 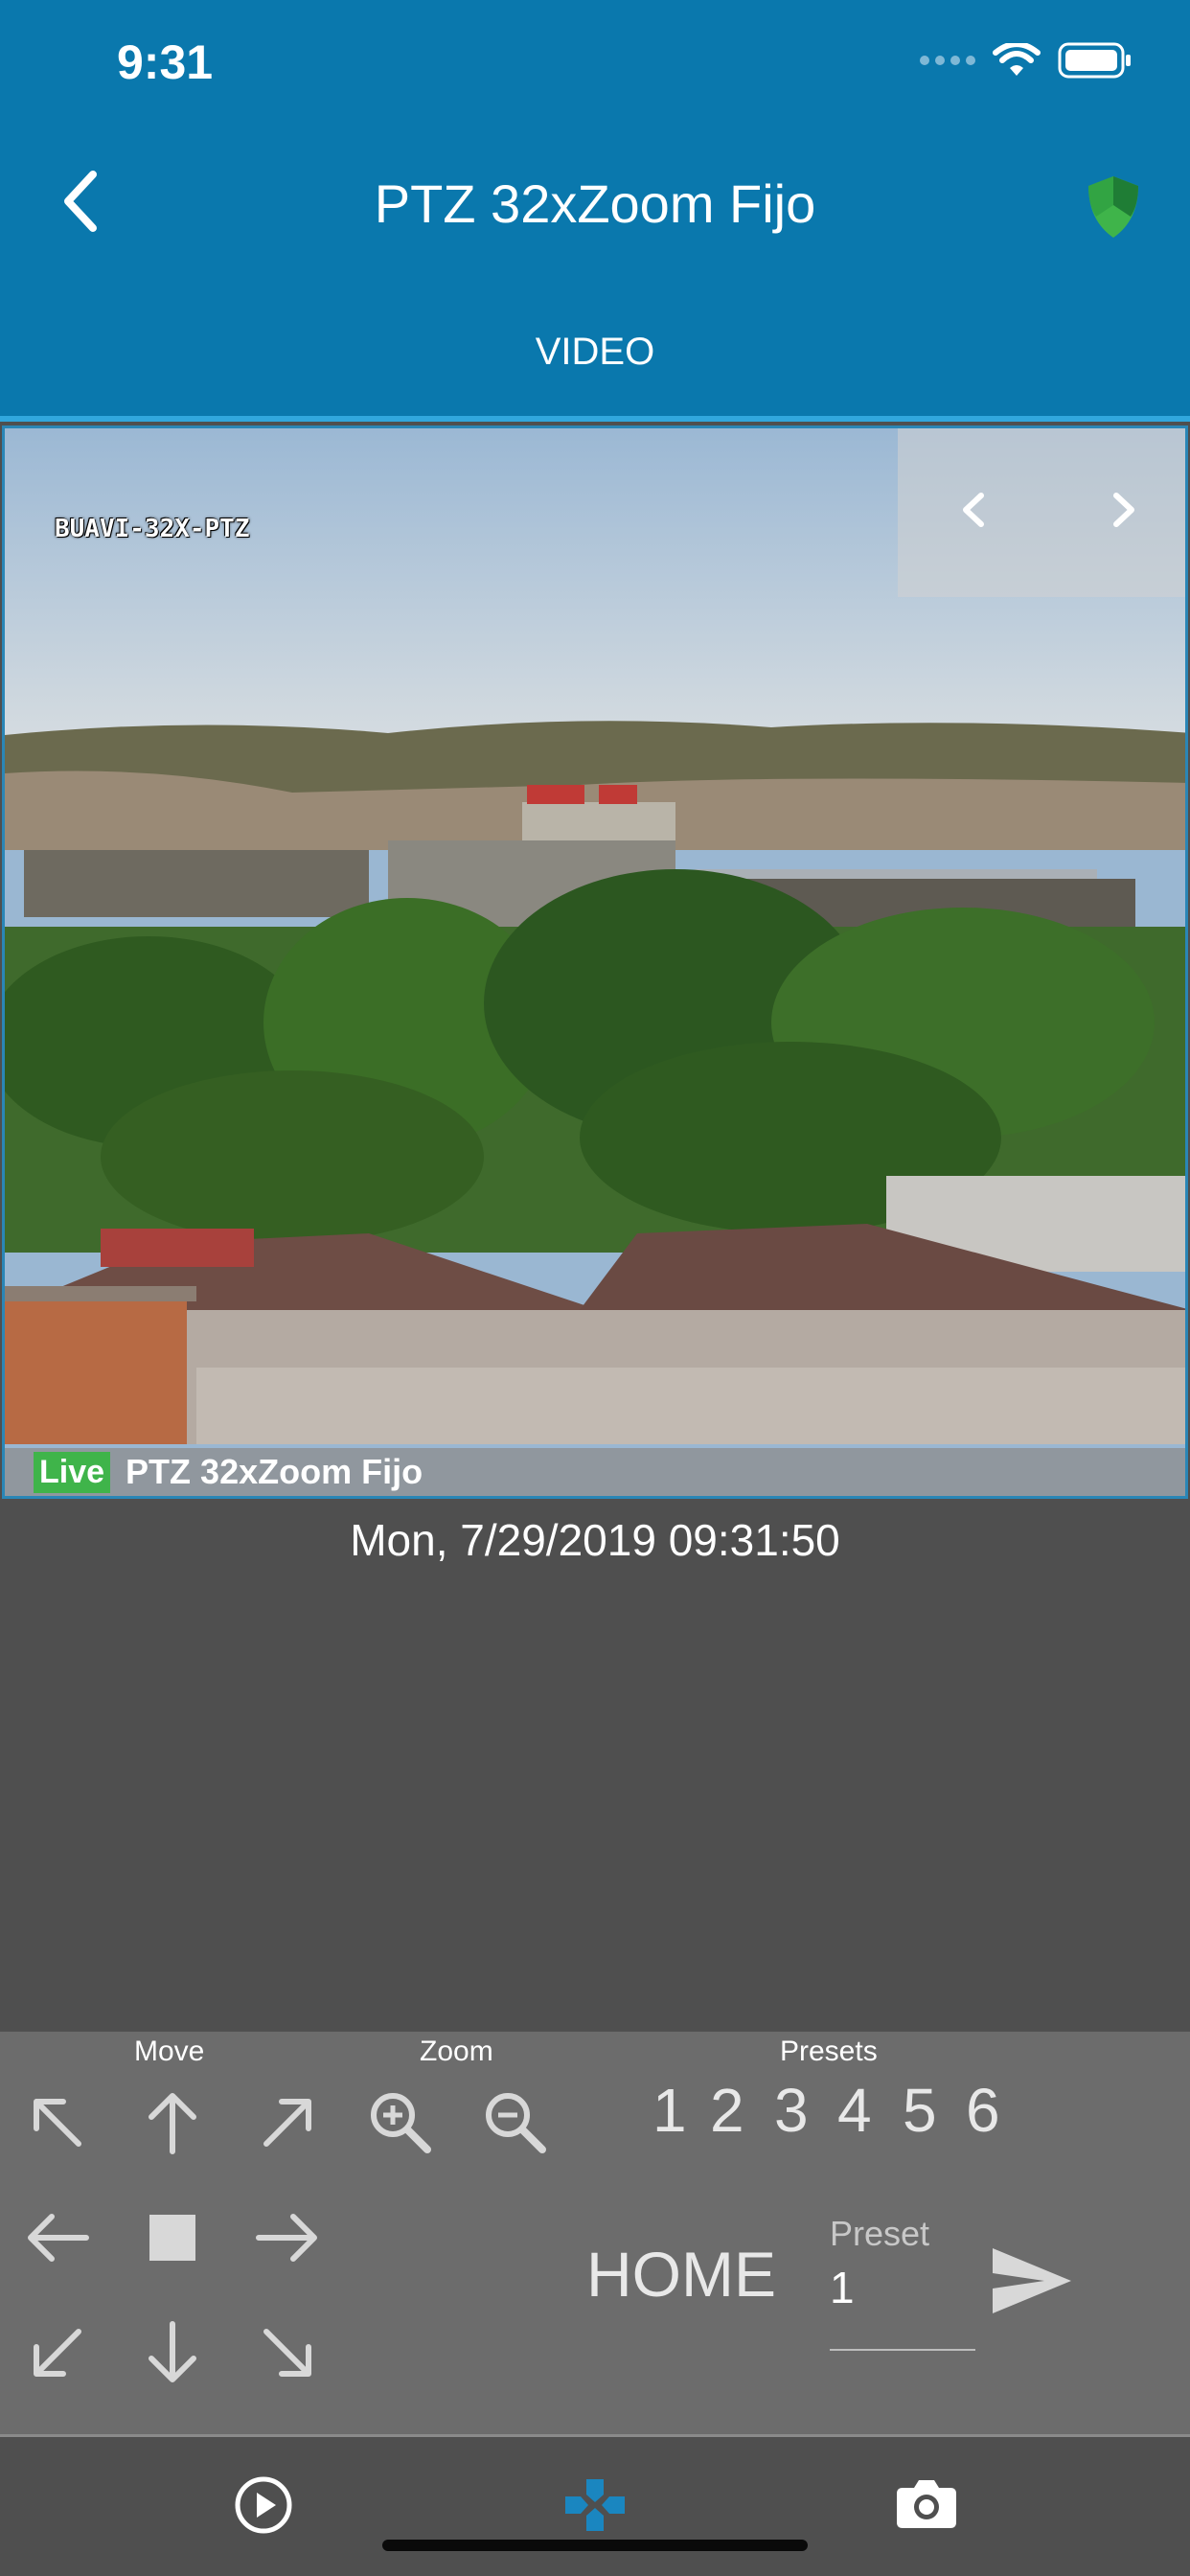 What do you see at coordinates (792, 2110) in the screenshot?
I see `preset-3-button: 3` at bounding box center [792, 2110].